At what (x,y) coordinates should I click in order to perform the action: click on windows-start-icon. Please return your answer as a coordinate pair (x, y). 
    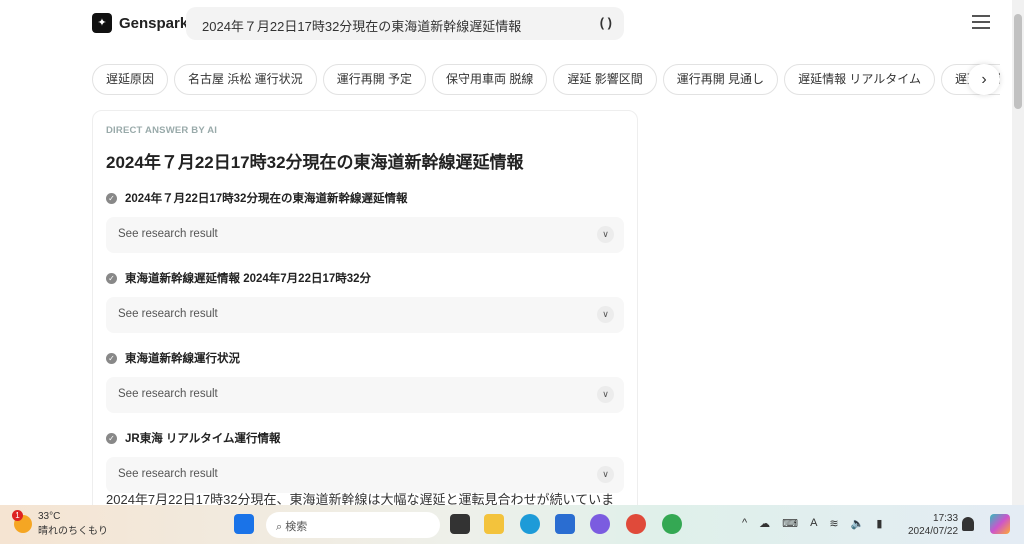
    Looking at the image, I should click on (244, 524).